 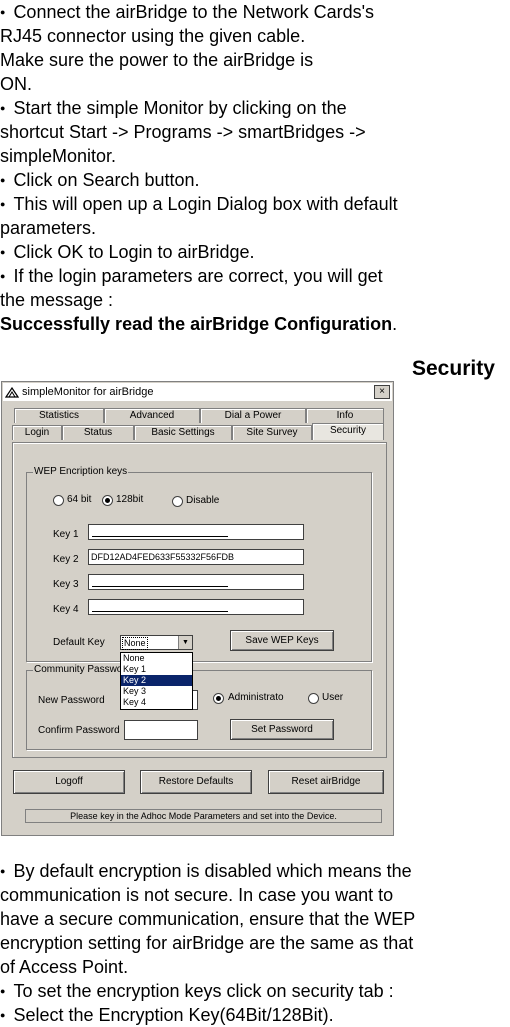 I want to click on radio-user-label: User, so click(x=333, y=697).